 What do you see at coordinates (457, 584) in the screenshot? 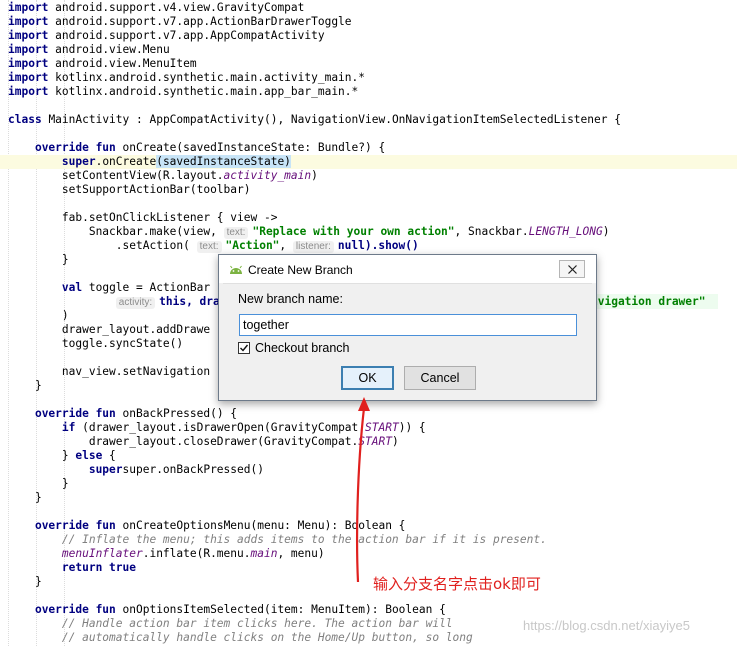
I see `annotation-text: 输入分支名字点击ok即可` at bounding box center [457, 584].